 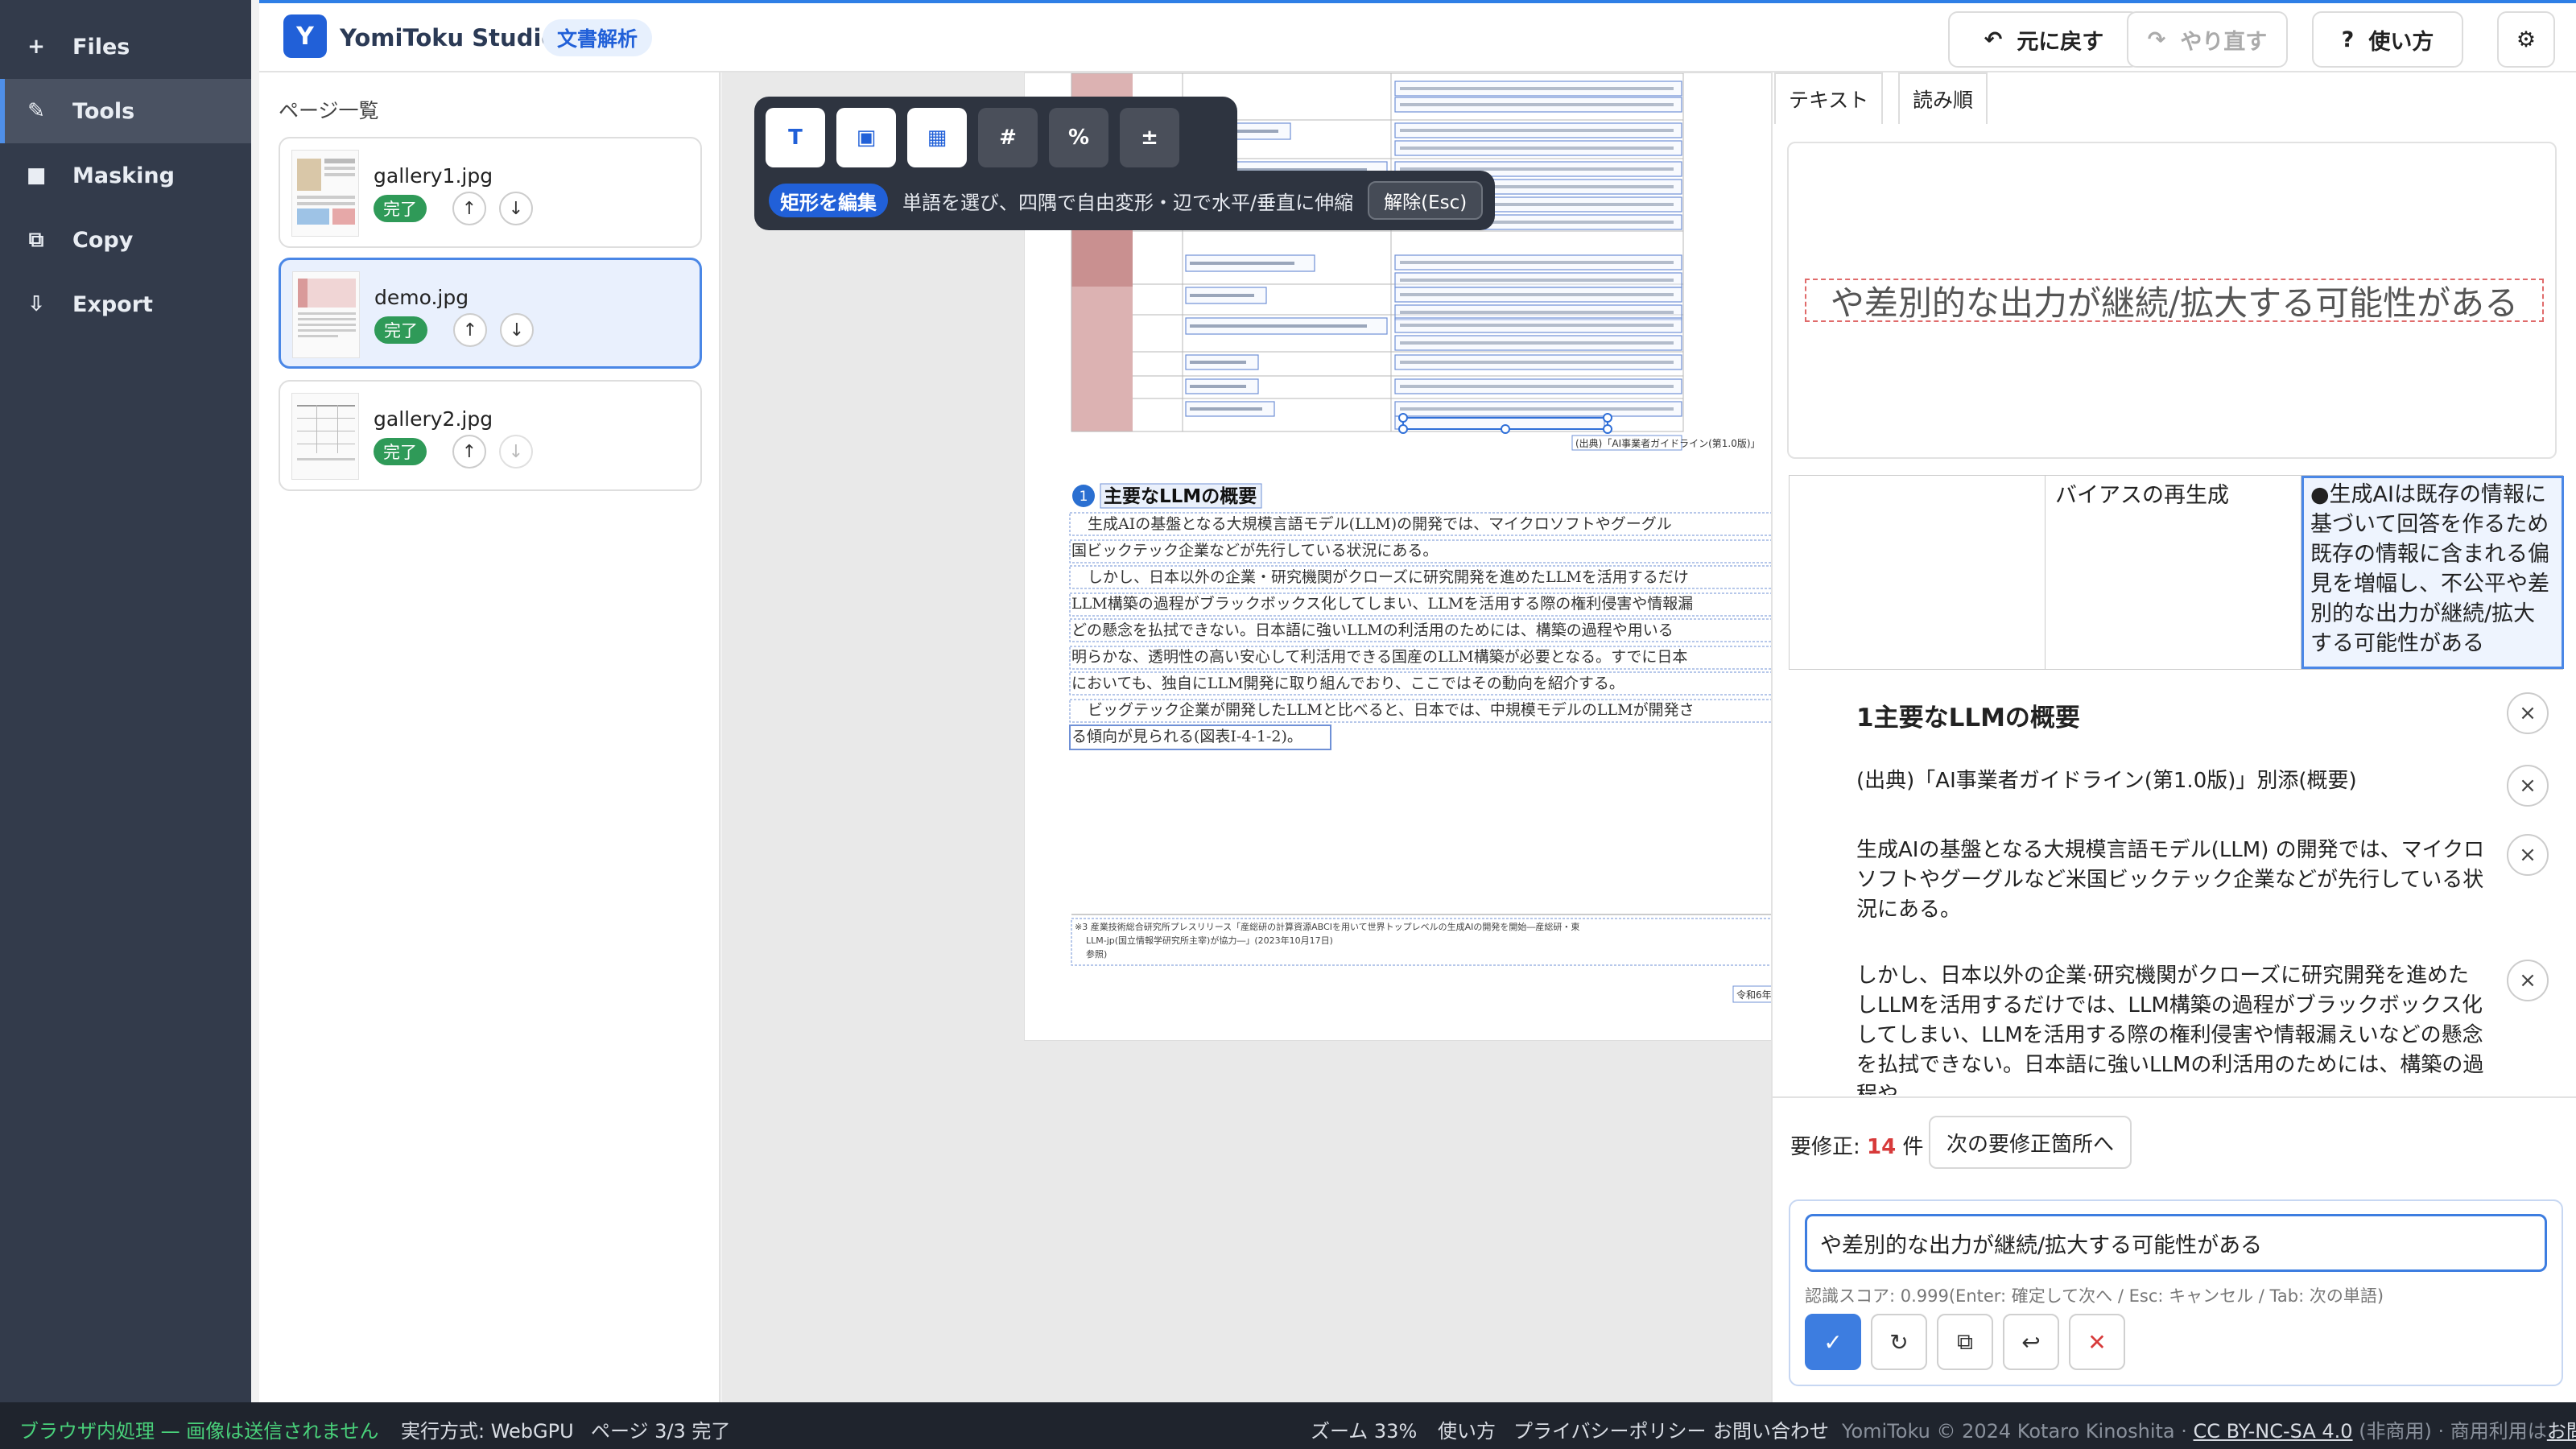 What do you see at coordinates (2044, 39) in the screenshot?
I see `undo-button: ↶ 元に戻す` at bounding box center [2044, 39].